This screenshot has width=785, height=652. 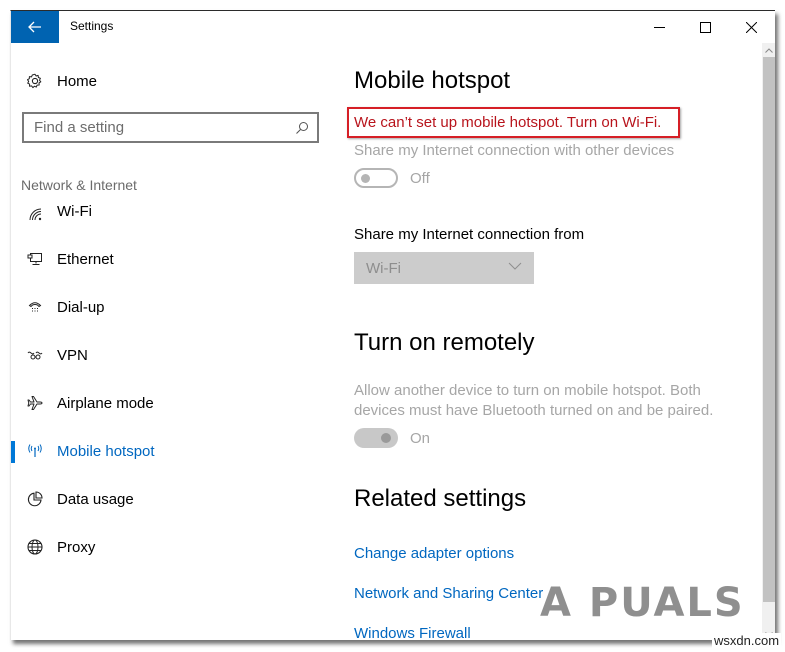 What do you see at coordinates (92, 26) in the screenshot?
I see `app-title: Settings` at bounding box center [92, 26].